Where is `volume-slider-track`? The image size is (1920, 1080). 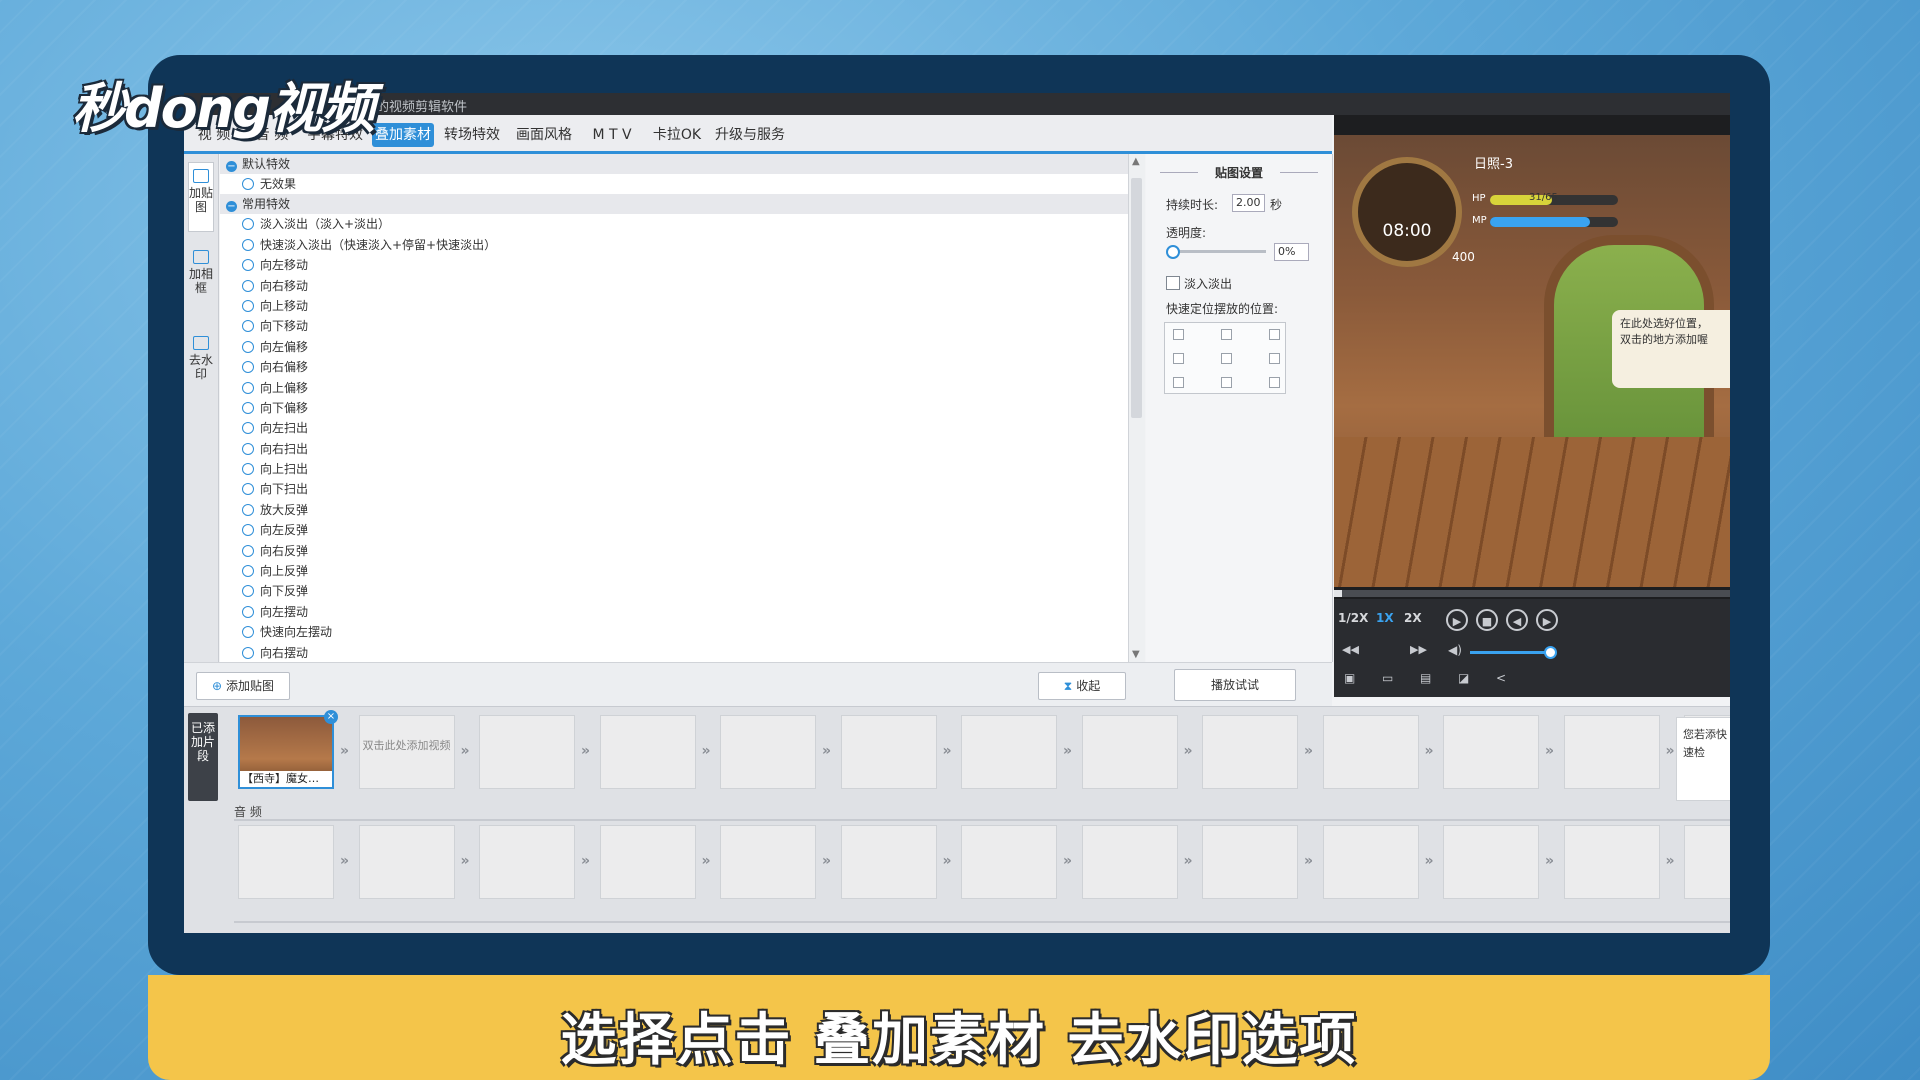
volume-slider-track is located at coordinates (1510, 652).